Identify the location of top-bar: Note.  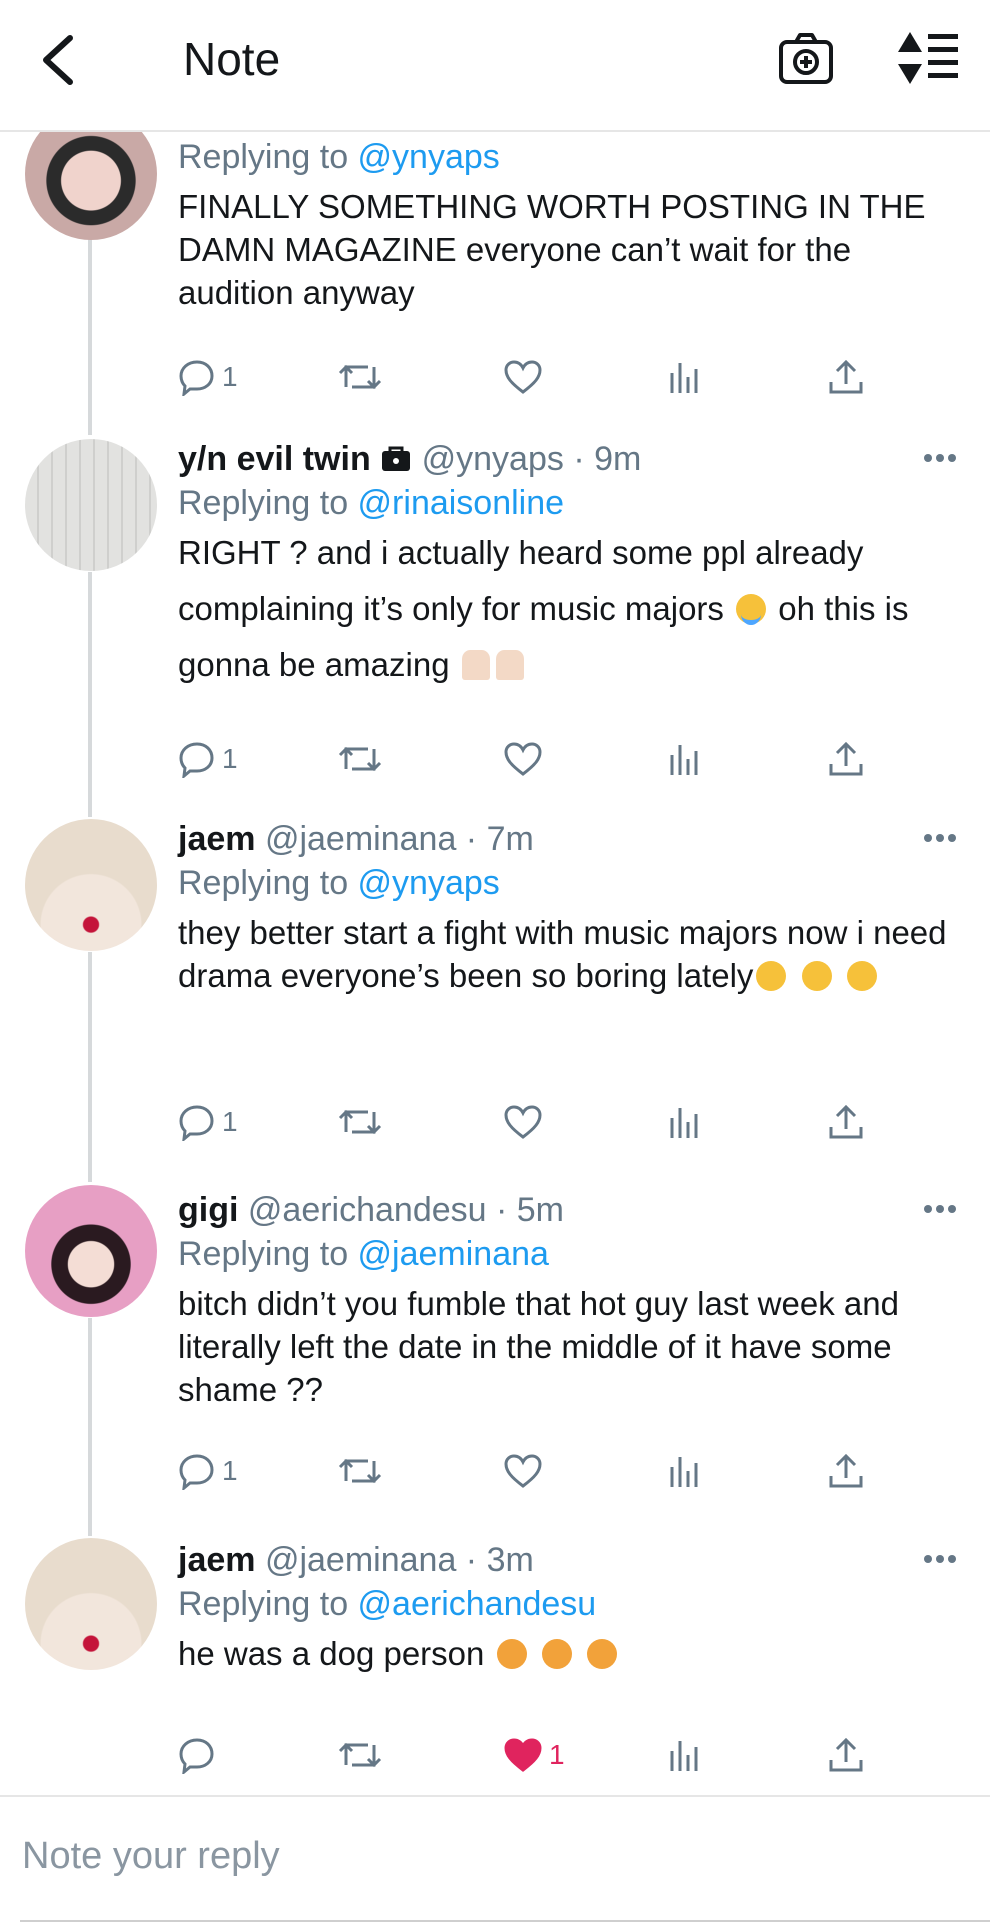
(495, 66).